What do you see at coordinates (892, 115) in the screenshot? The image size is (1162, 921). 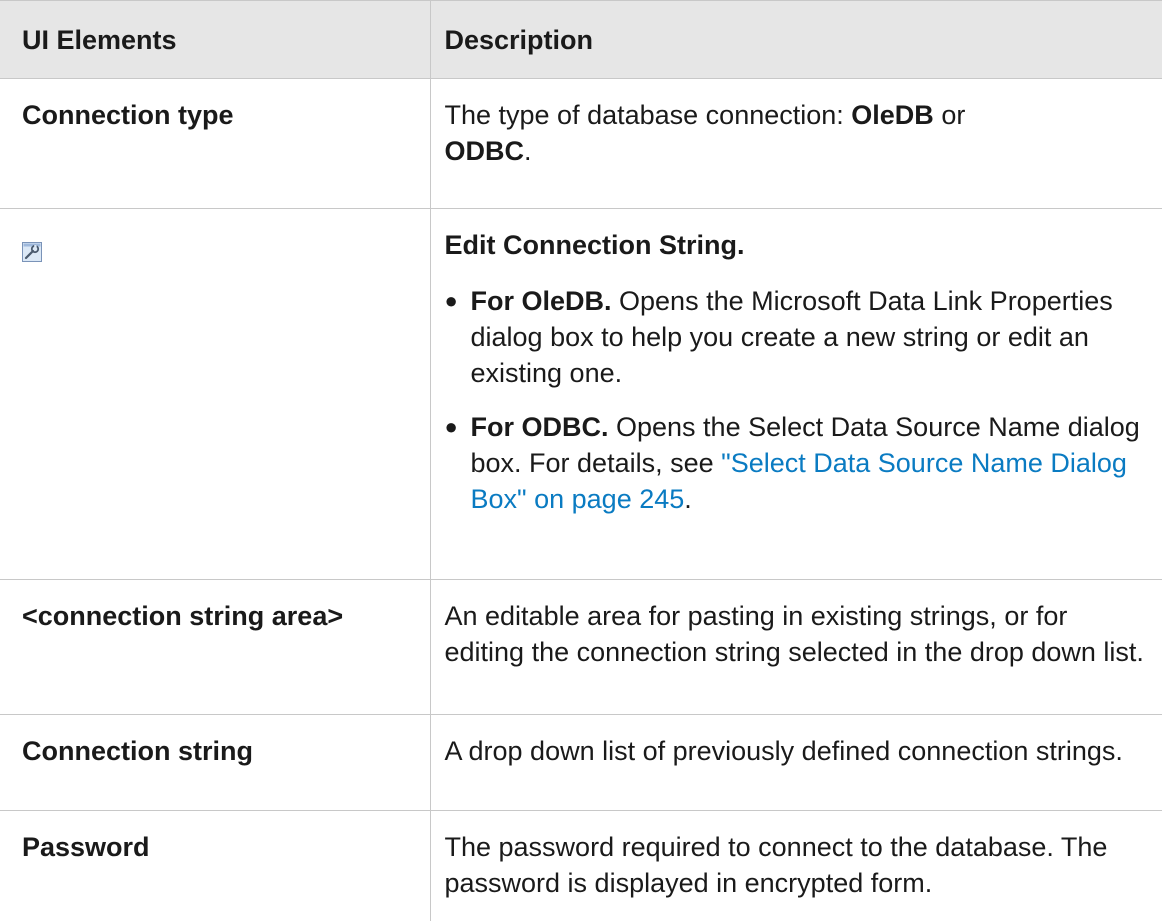 I see `keyword-oledb: OleDB` at bounding box center [892, 115].